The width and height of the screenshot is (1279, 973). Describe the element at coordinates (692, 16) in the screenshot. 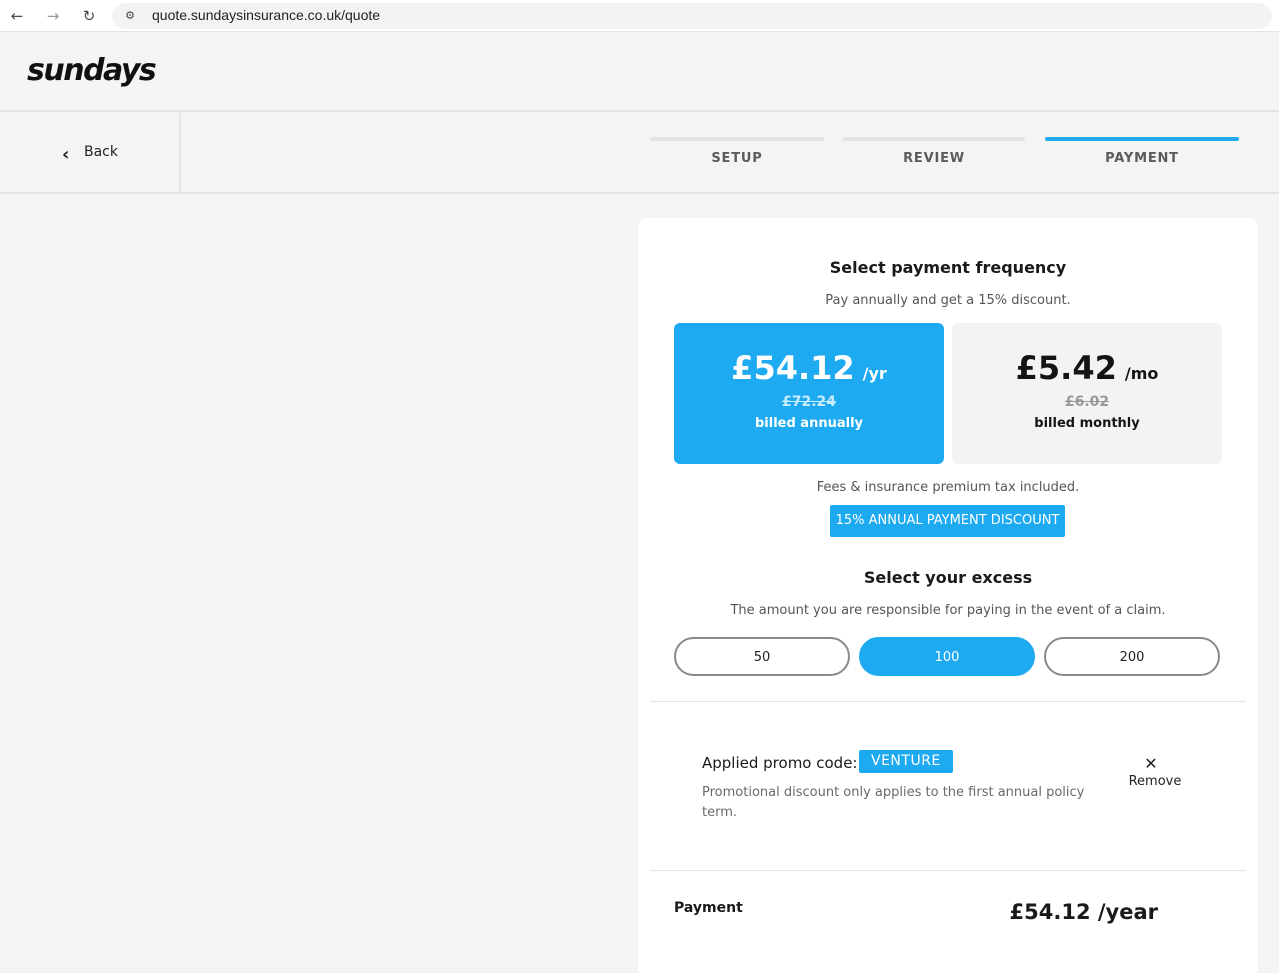

I see `address-bar: ⚙ quote.sundaysinsurance.co.uk/quote` at that location.